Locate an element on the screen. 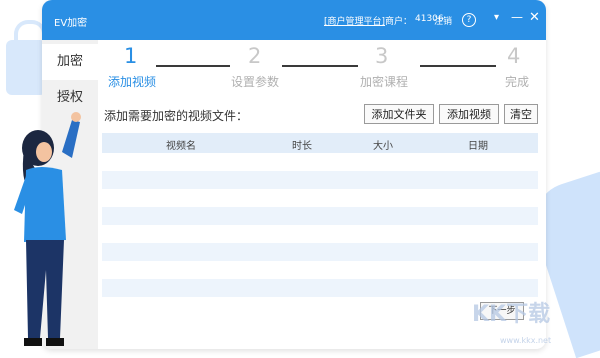 The height and width of the screenshot is (358, 600). step-2-label: 设置参数 is located at coordinates (255, 82).